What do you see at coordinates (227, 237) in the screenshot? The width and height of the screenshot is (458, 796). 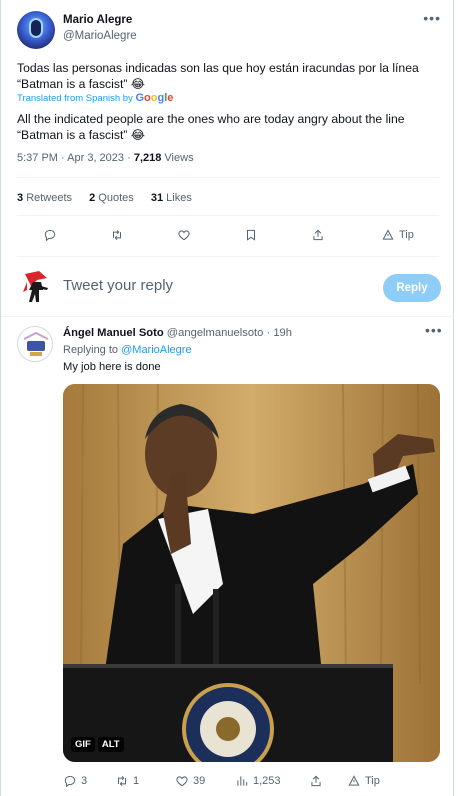 I see `tweet-actions: Tip` at bounding box center [227, 237].